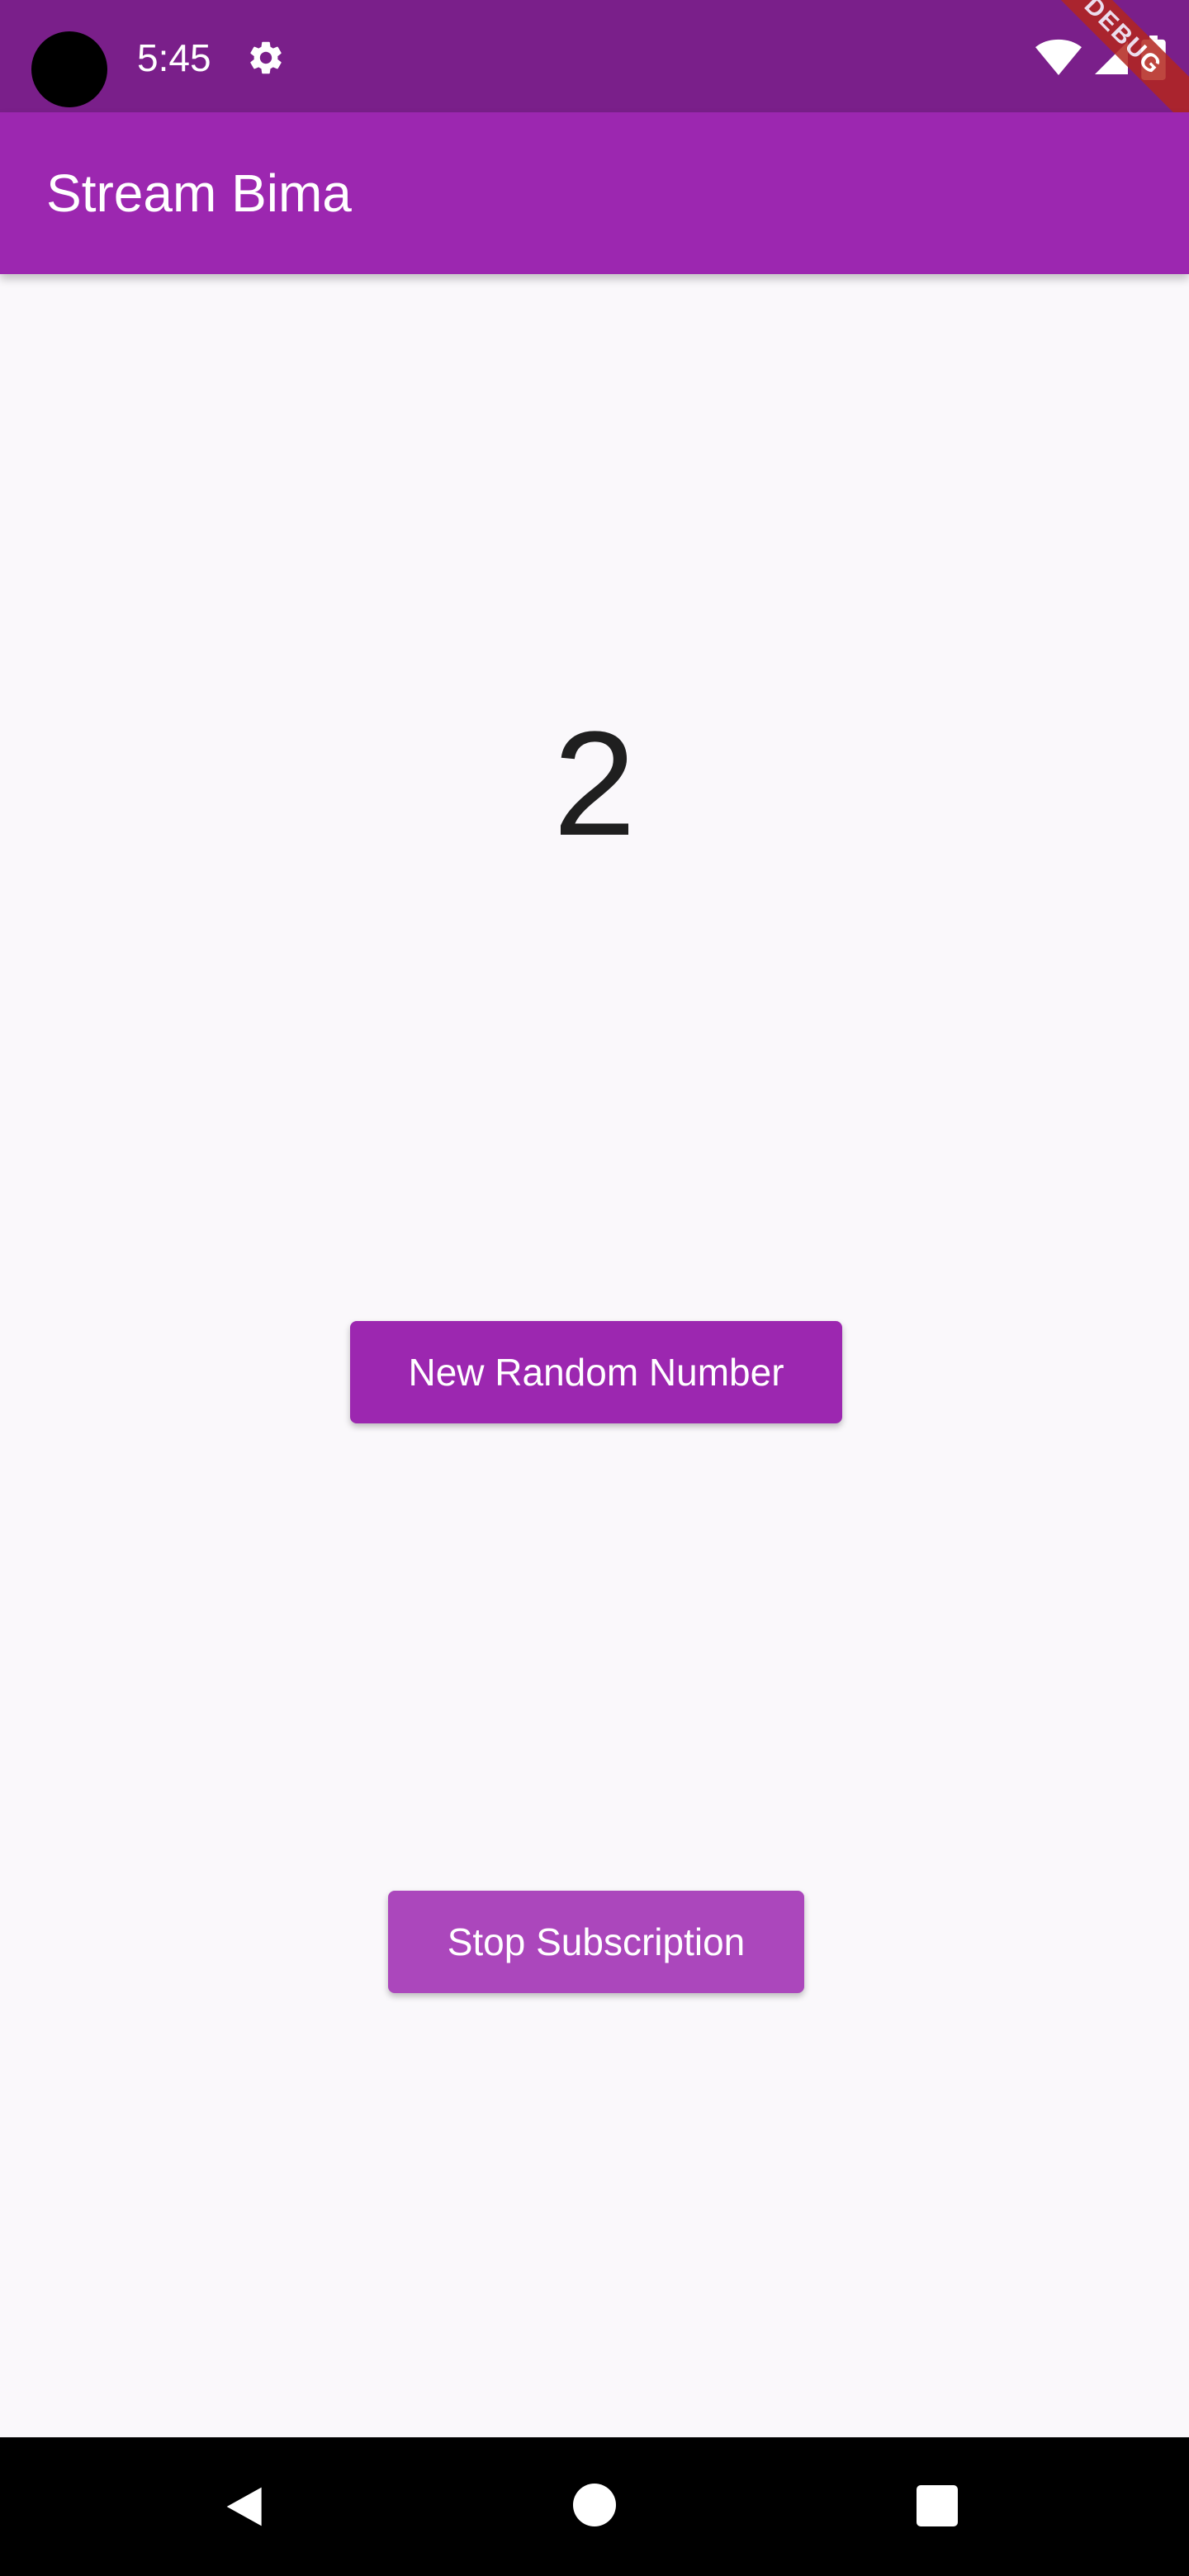 The width and height of the screenshot is (1189, 2576). What do you see at coordinates (266, 57) in the screenshot?
I see `settings-icon` at bounding box center [266, 57].